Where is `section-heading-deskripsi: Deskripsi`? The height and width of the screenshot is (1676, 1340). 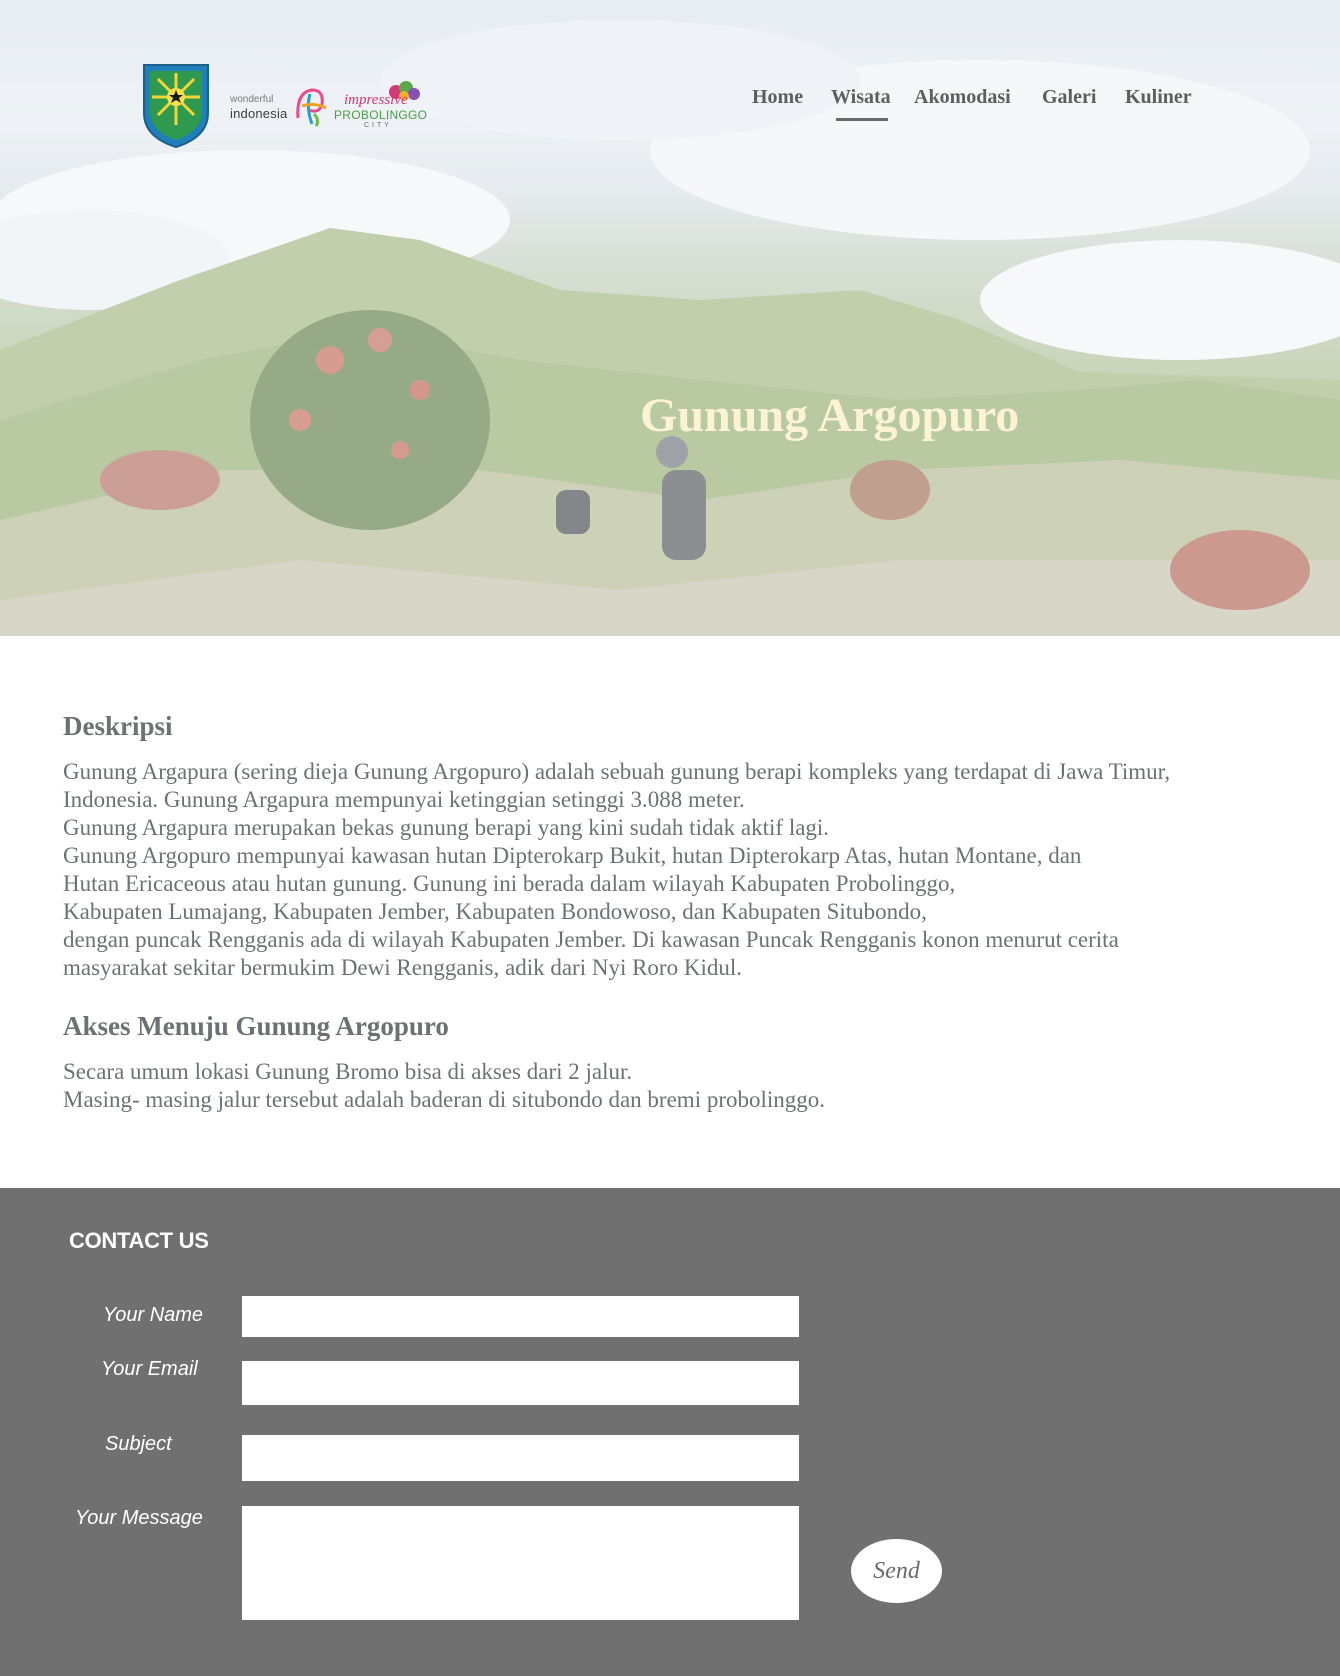
section-heading-deskripsi: Deskripsi is located at coordinates (118, 726).